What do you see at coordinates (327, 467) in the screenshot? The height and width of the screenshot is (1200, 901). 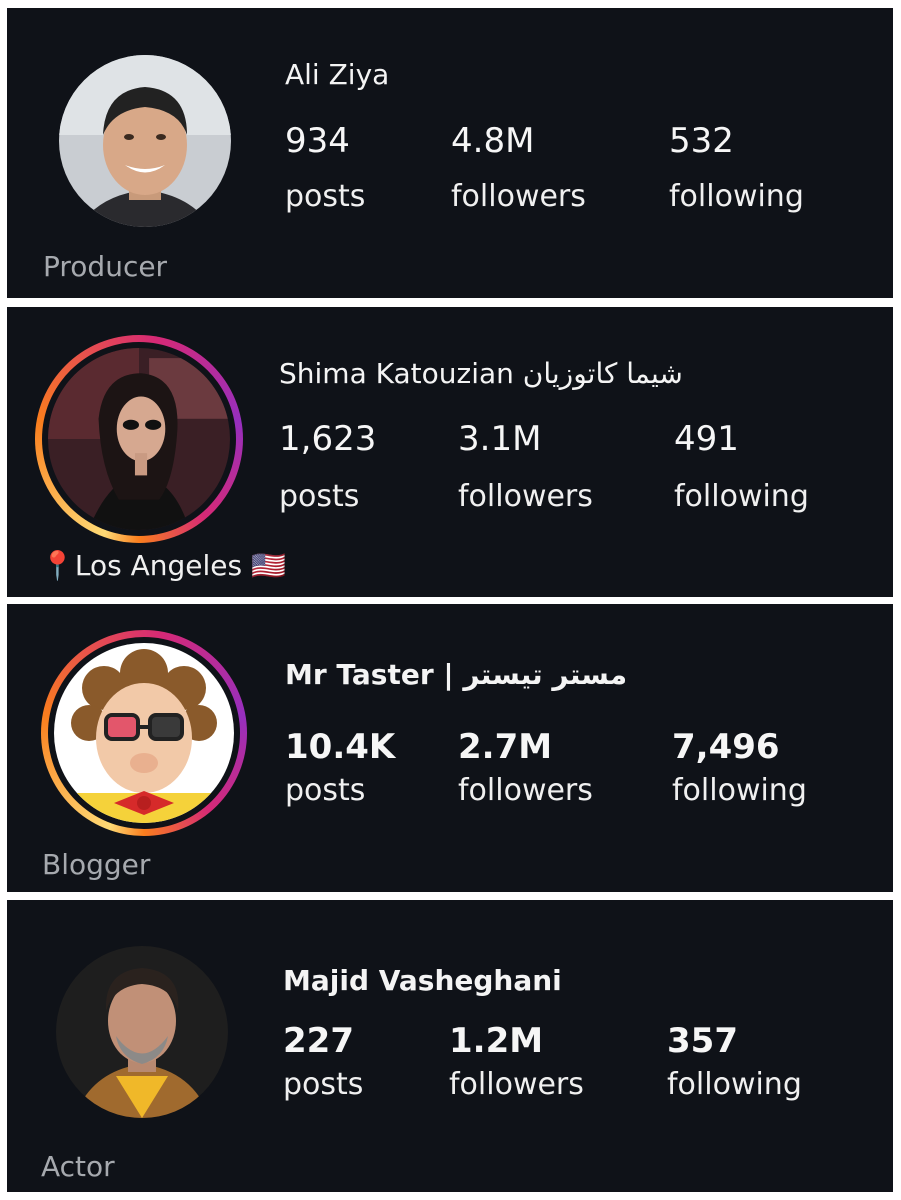 I see `stat-posts: 1,623 posts` at bounding box center [327, 467].